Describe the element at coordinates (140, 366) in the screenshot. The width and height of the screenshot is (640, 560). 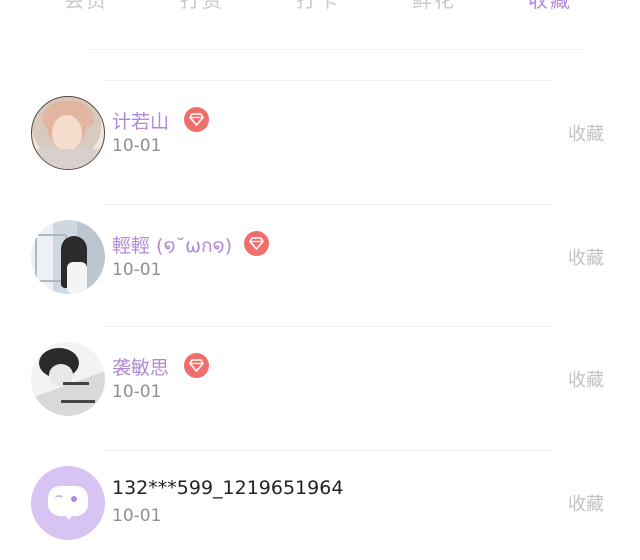
I see `user-name: 袭敏思` at that location.